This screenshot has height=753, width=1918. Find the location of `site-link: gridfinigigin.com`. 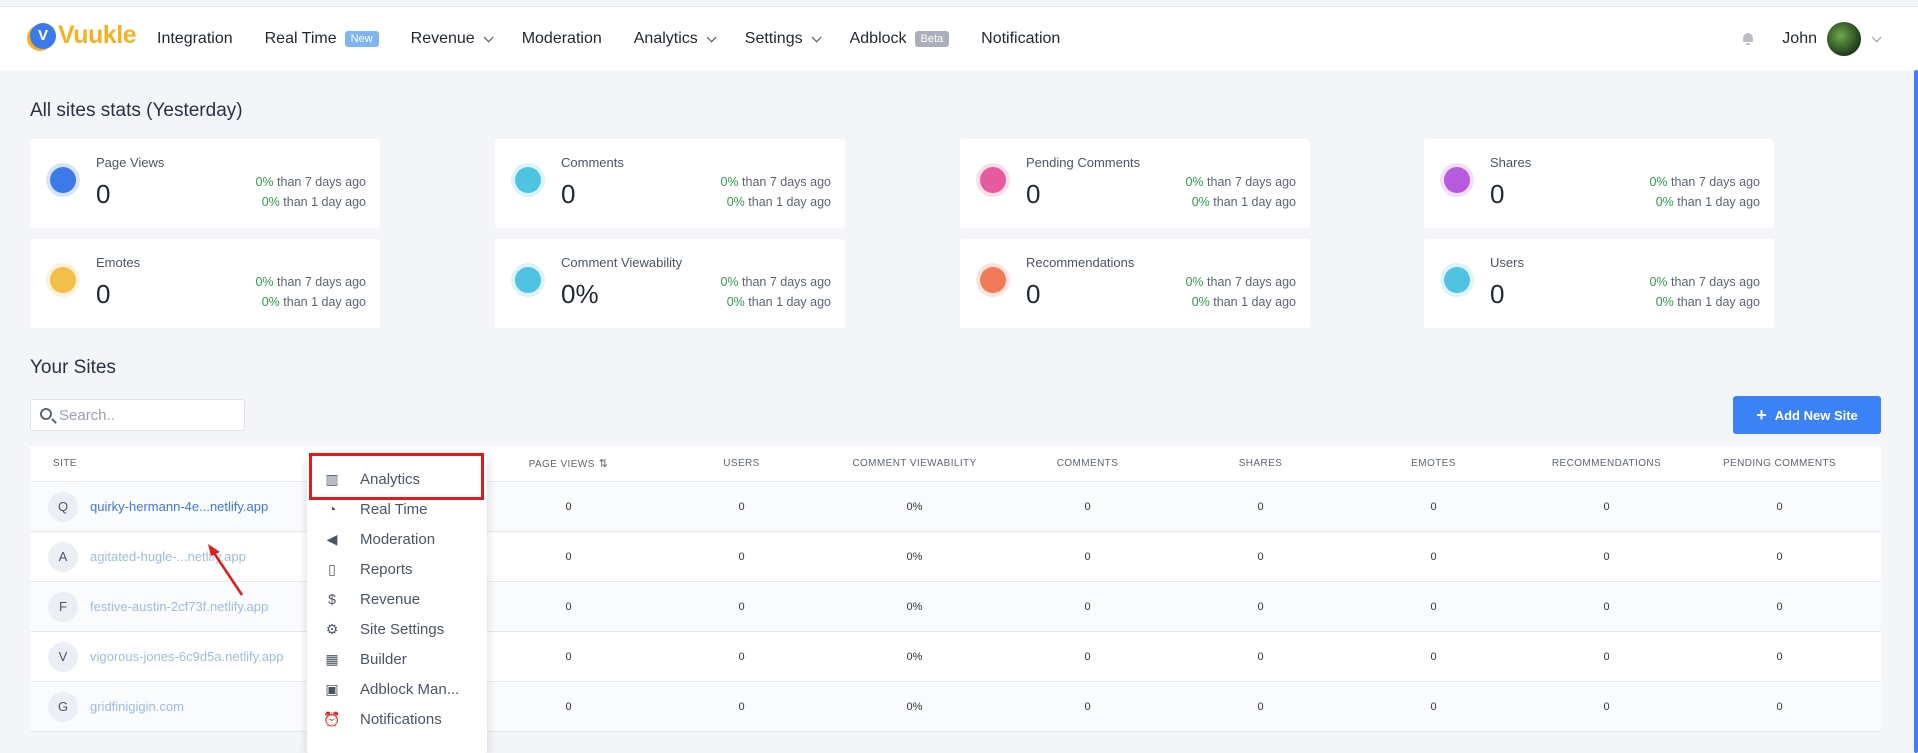

site-link: gridfinigigin.com is located at coordinates (137, 706).